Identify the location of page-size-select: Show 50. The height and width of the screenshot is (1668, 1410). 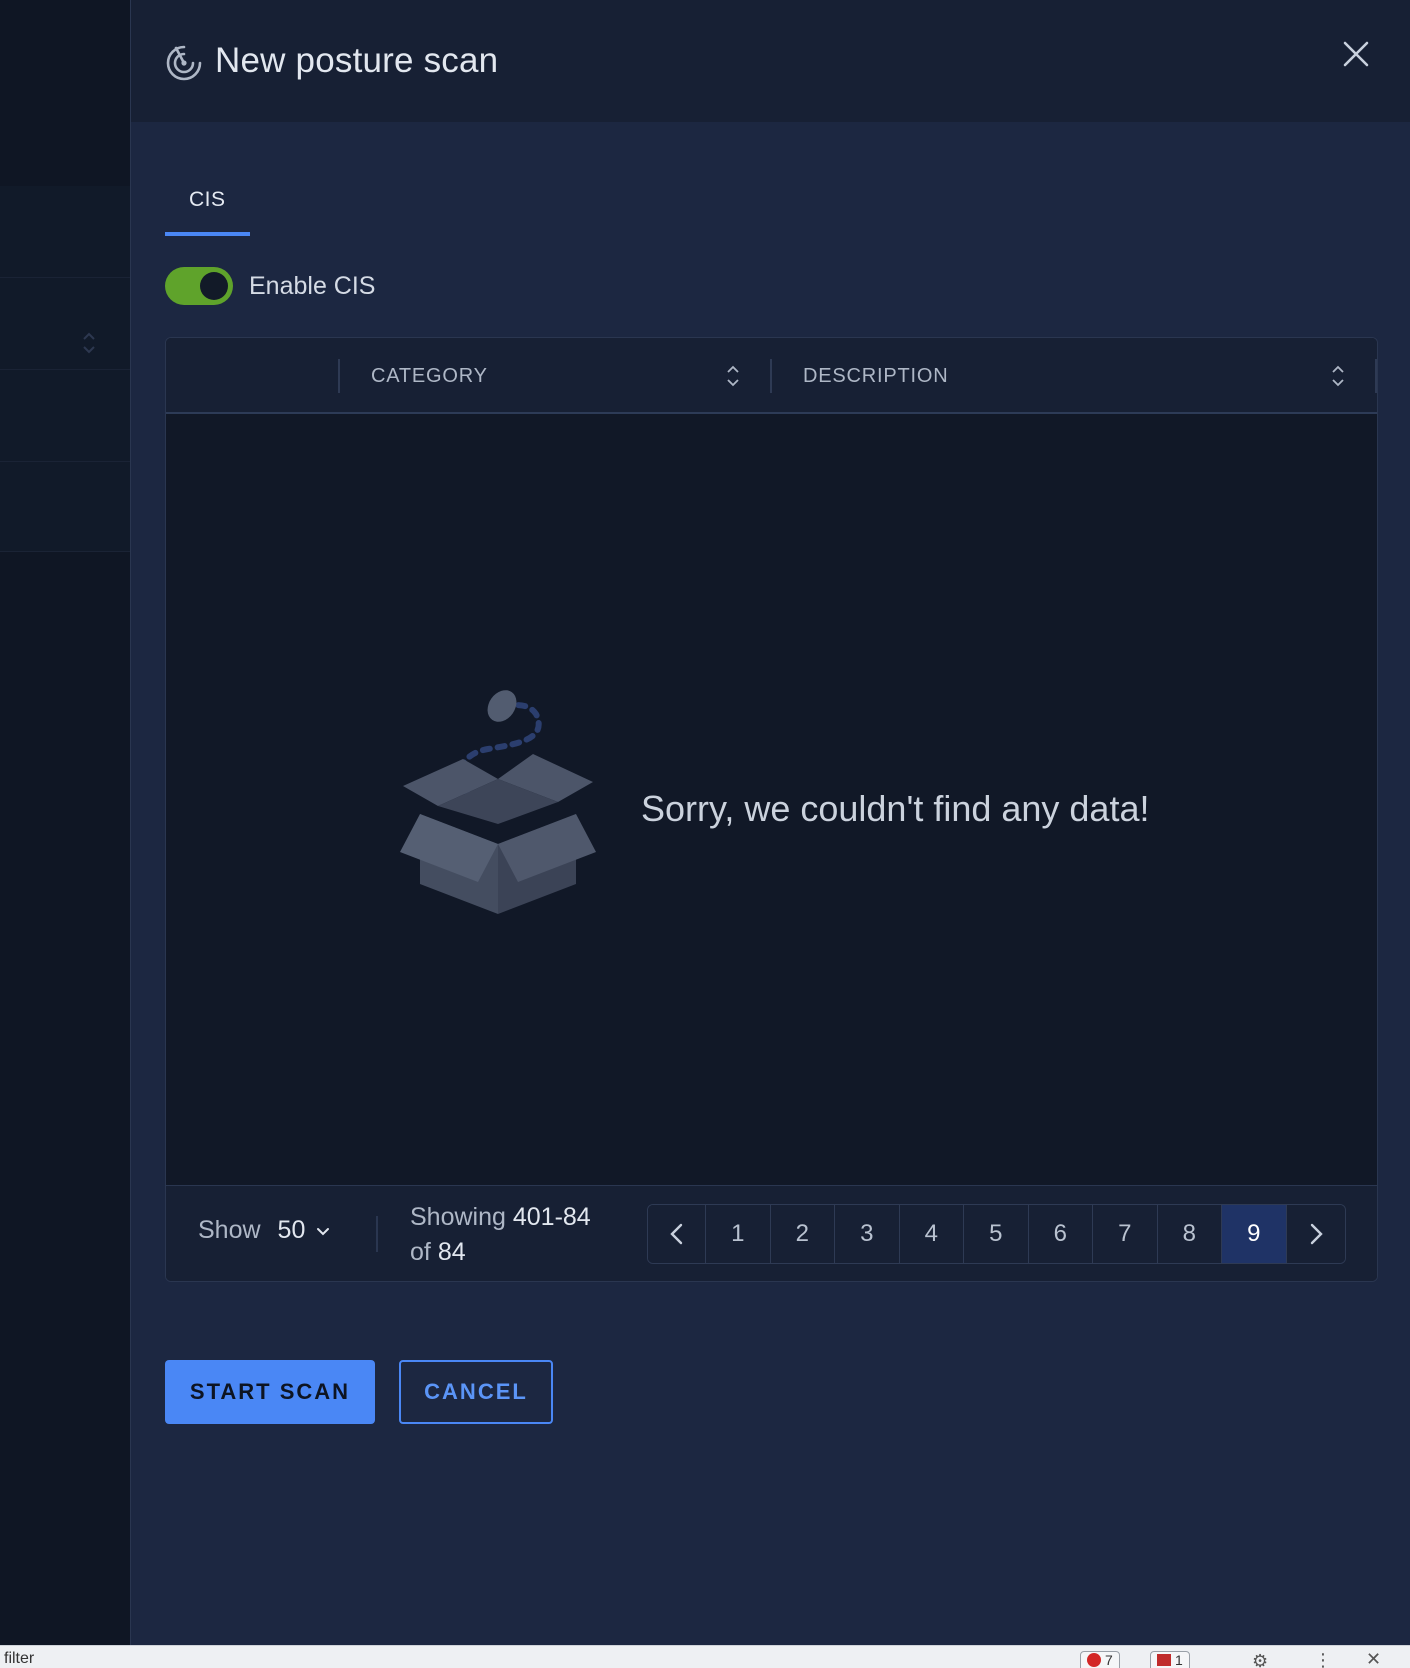
(264, 1230).